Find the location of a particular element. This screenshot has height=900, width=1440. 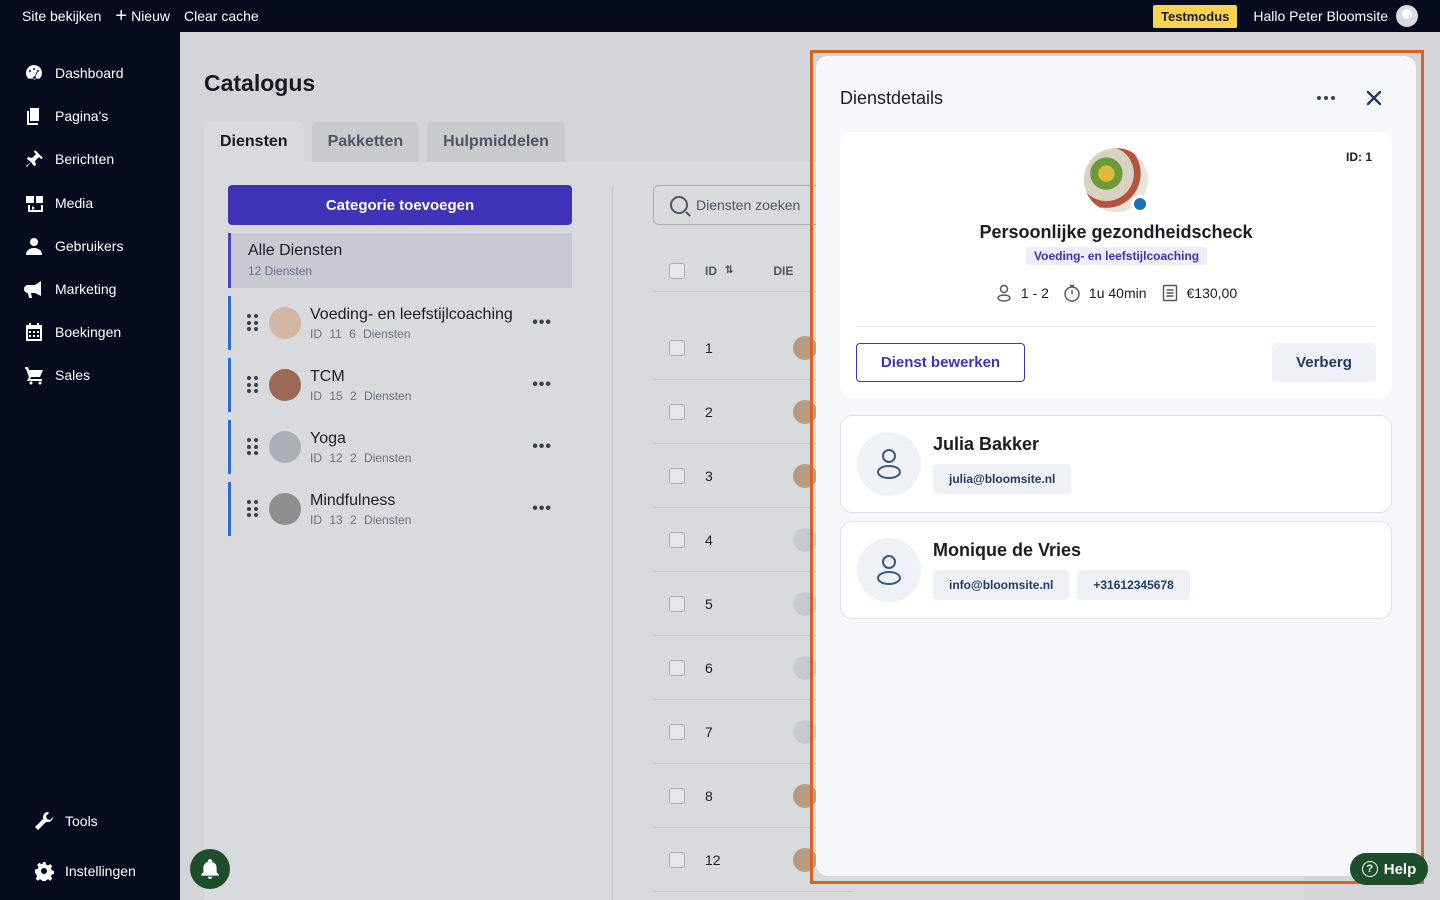

sidebar-item-tools: Tools is located at coordinates (66, 821).